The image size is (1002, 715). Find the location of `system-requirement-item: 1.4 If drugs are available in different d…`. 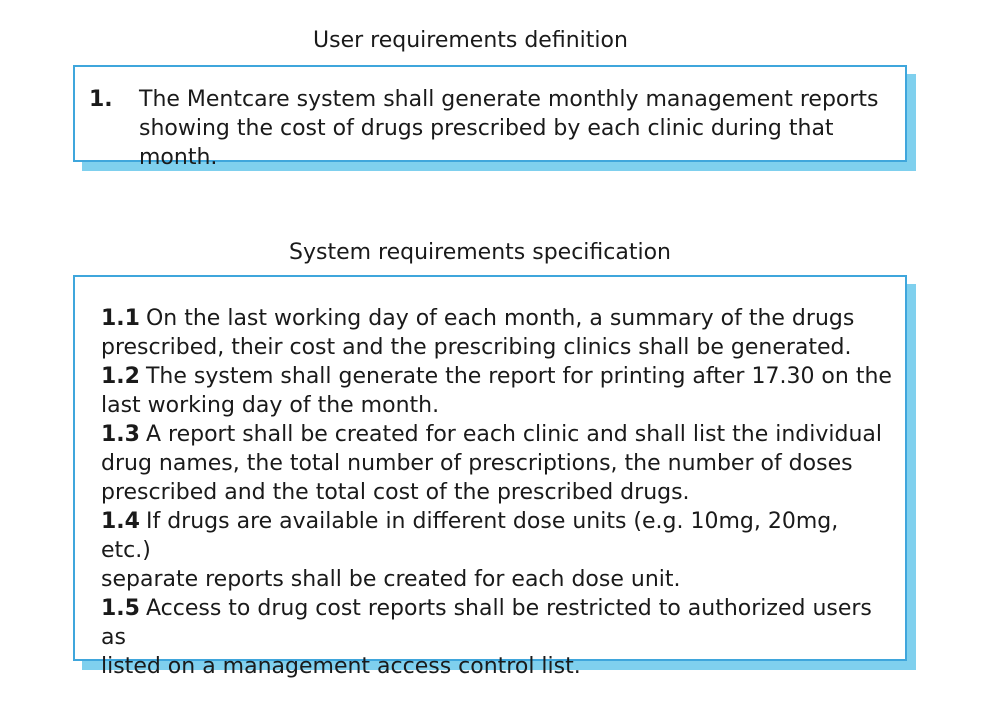

system-requirement-item: 1.4 If drugs are available in different d… is located at coordinates (498, 550).